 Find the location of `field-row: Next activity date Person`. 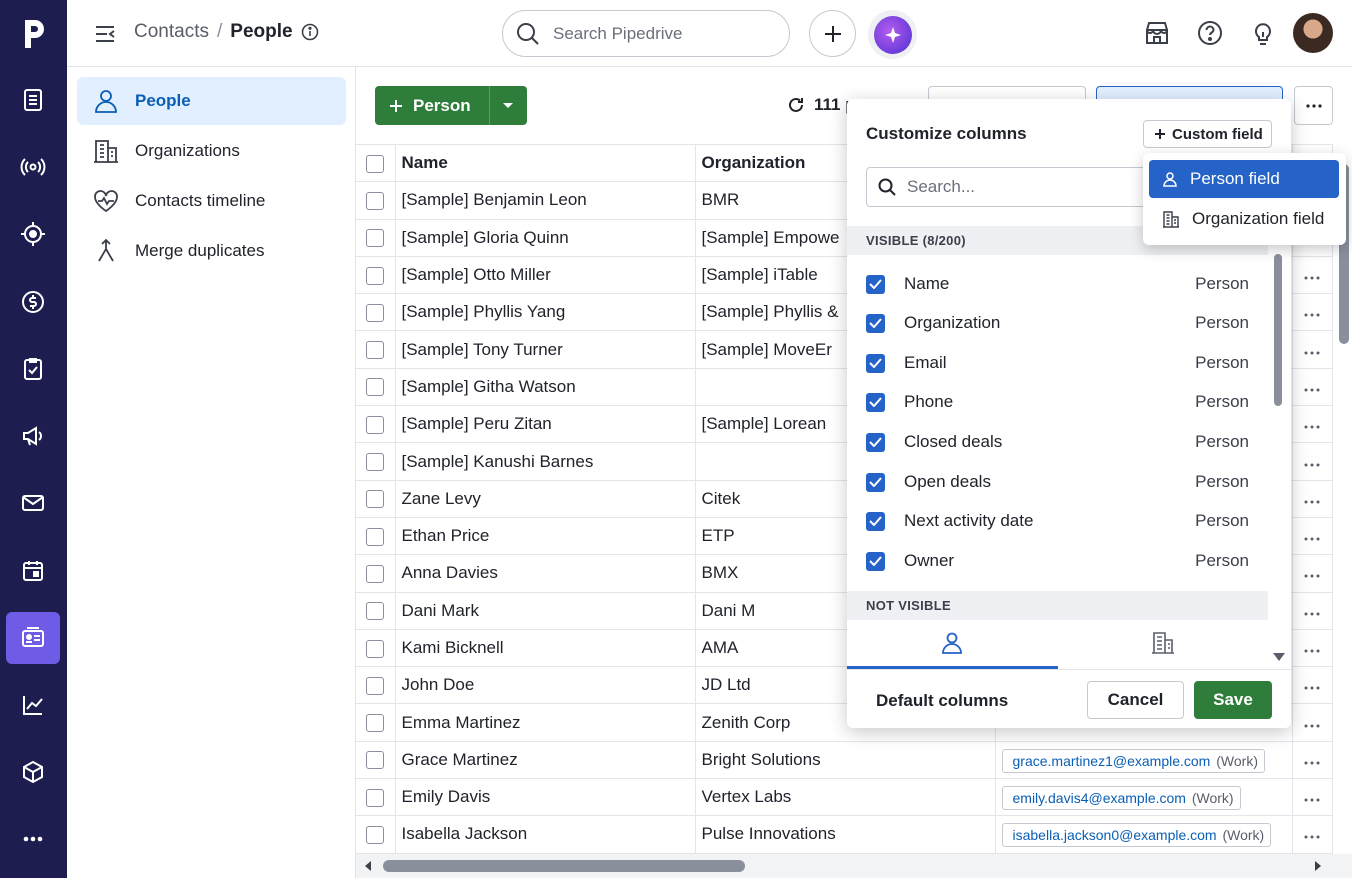

field-row: Next activity date Person is located at coordinates (1057, 521).